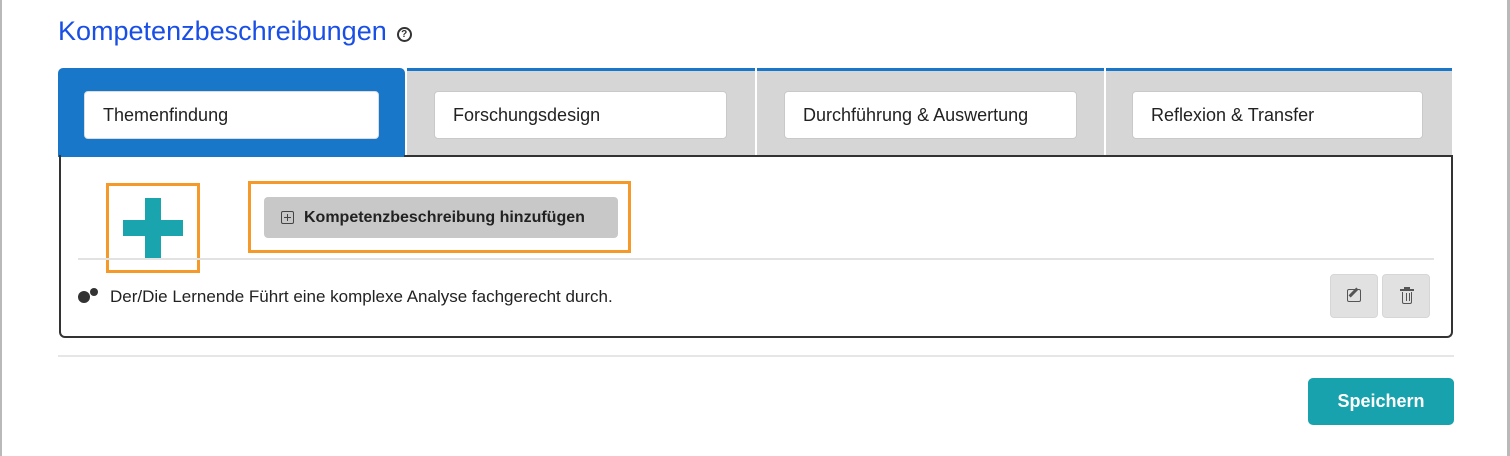 The width and height of the screenshot is (1510, 456). What do you see at coordinates (1381, 401) in the screenshot?
I see `save-button: Speichern` at bounding box center [1381, 401].